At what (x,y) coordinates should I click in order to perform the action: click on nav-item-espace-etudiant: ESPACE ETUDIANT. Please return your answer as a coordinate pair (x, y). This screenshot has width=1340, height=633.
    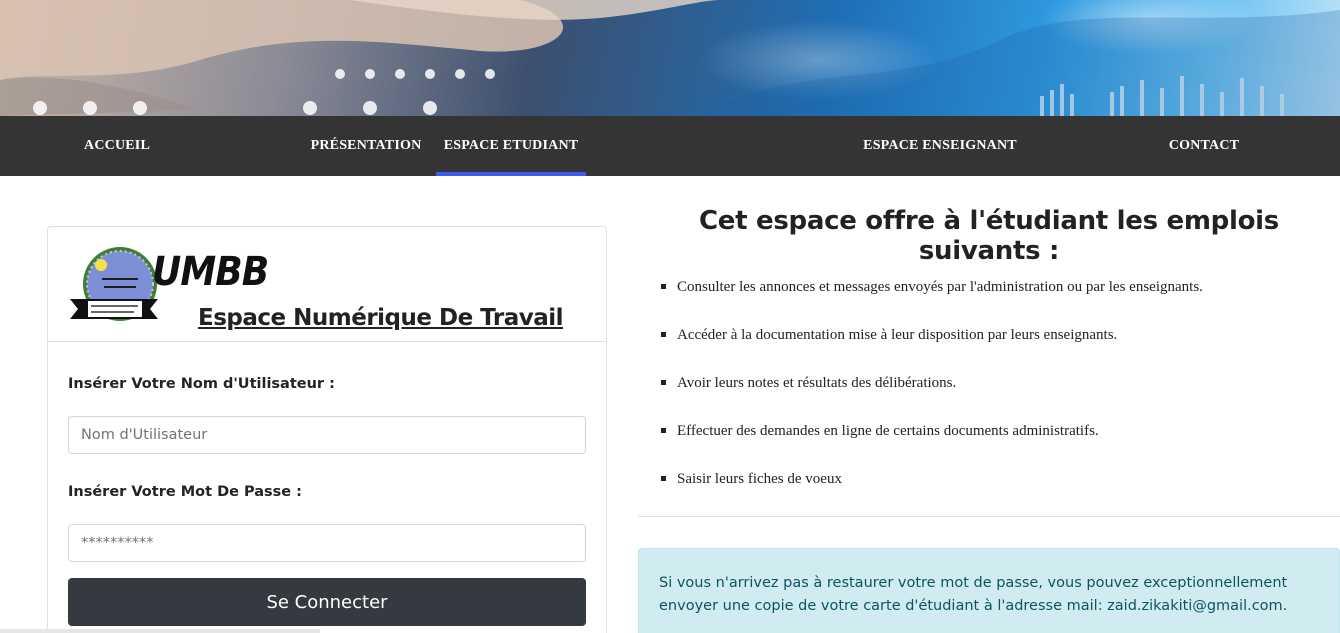
    Looking at the image, I should click on (511, 146).